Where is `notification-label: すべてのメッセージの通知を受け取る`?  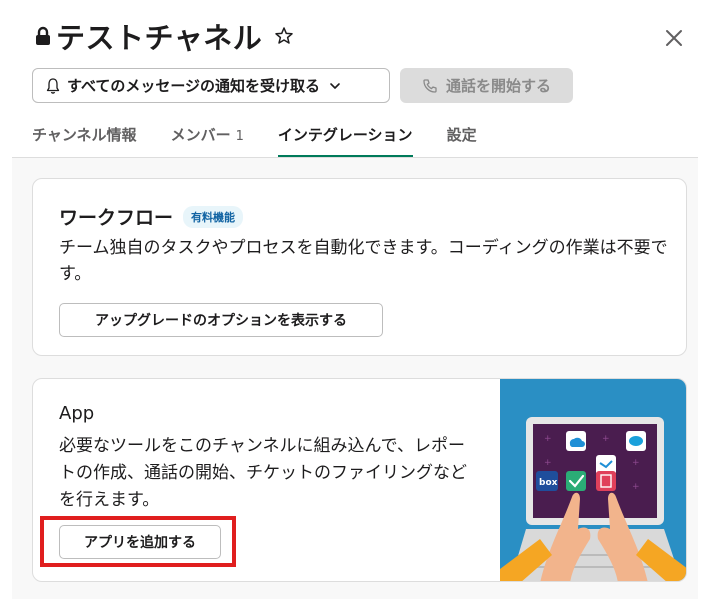
notification-label: すべてのメッセージの通知を受け取る is located at coordinates (194, 86).